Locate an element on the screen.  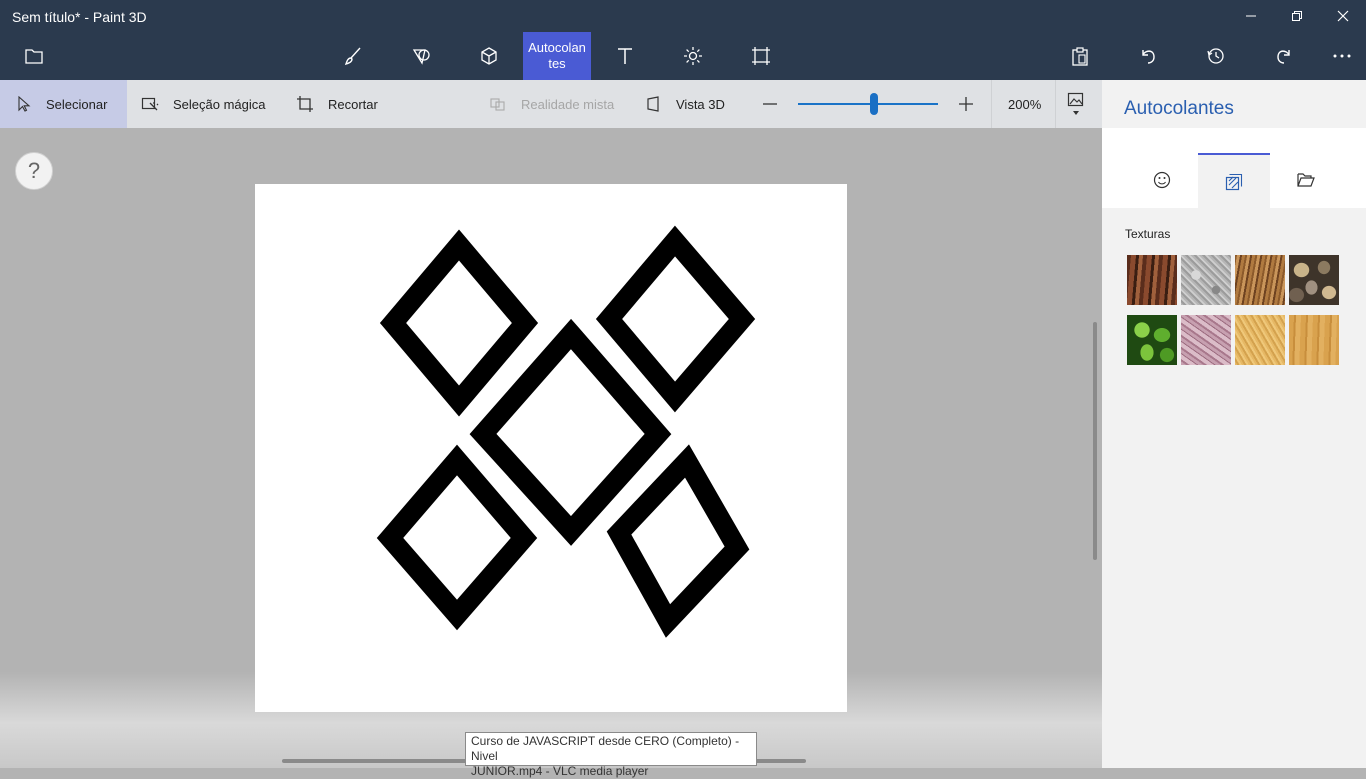
canvas-icon is located at coordinates (761, 56).